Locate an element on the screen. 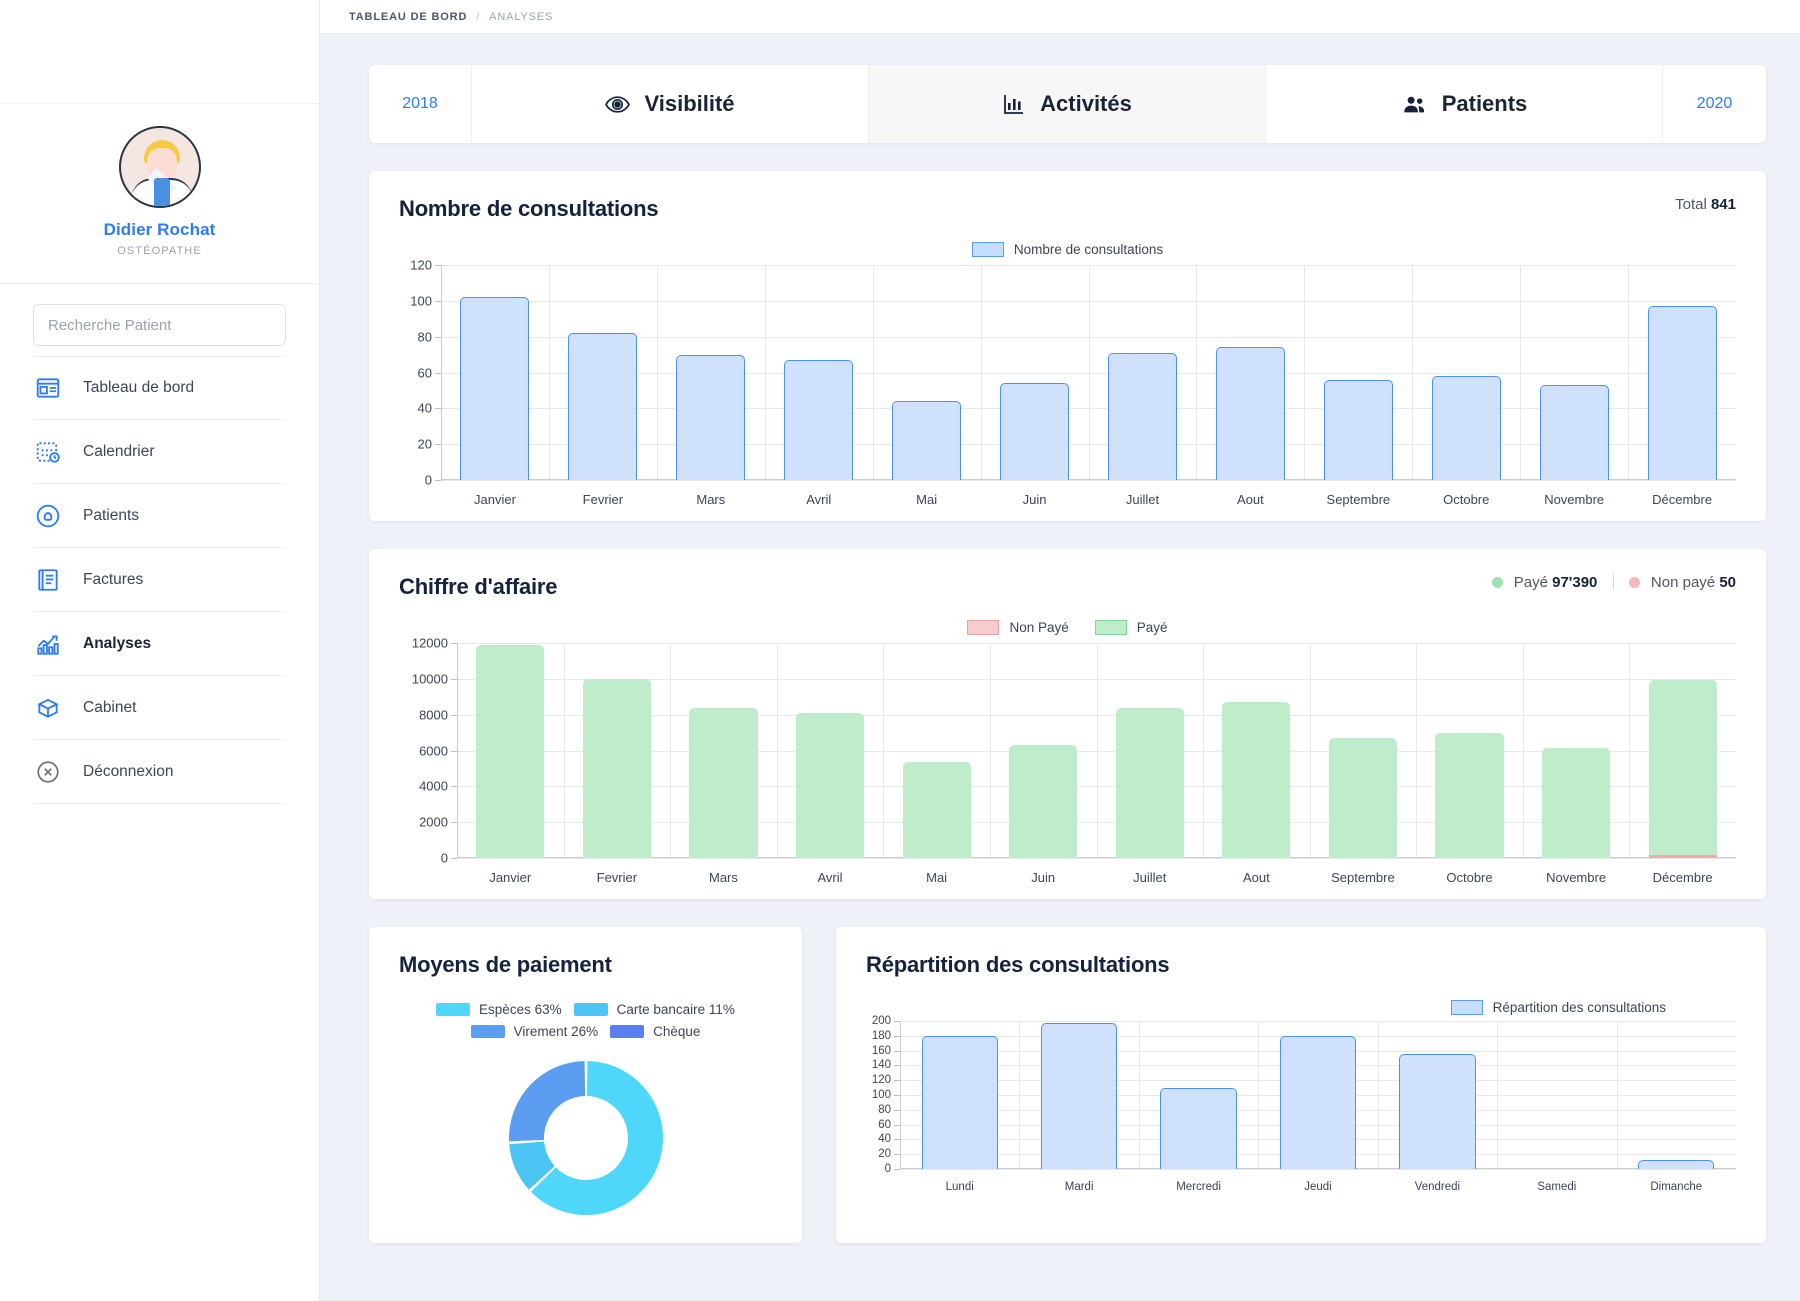 The image size is (1800, 1301). chart-legend-consultations: Nombre de consultations is located at coordinates (1067, 249).